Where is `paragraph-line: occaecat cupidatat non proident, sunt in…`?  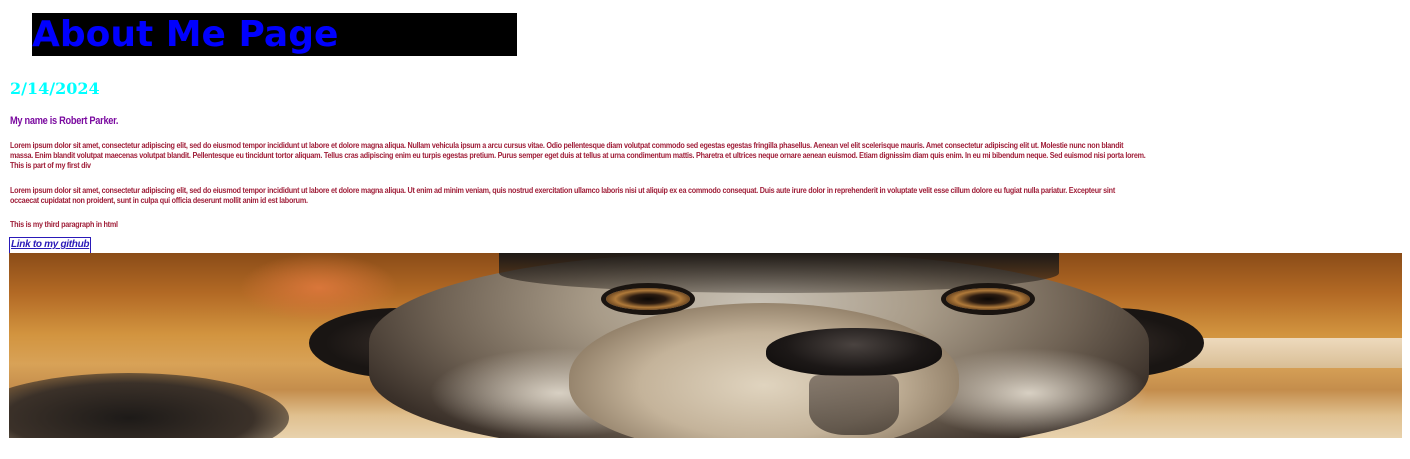
paragraph-line: occaecat cupidatat non proident, sunt in… is located at coordinates (159, 200).